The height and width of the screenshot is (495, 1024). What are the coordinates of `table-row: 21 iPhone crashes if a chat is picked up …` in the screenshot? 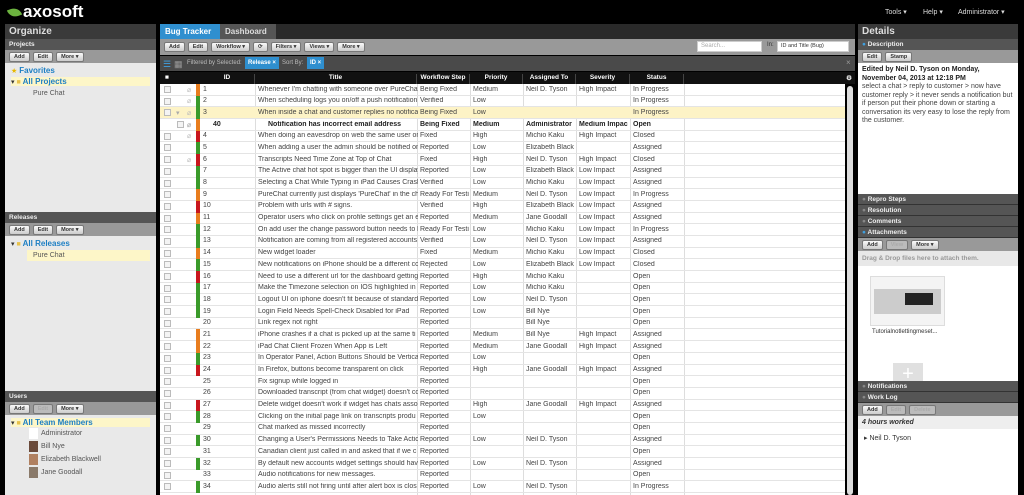 It's located at (502, 335).